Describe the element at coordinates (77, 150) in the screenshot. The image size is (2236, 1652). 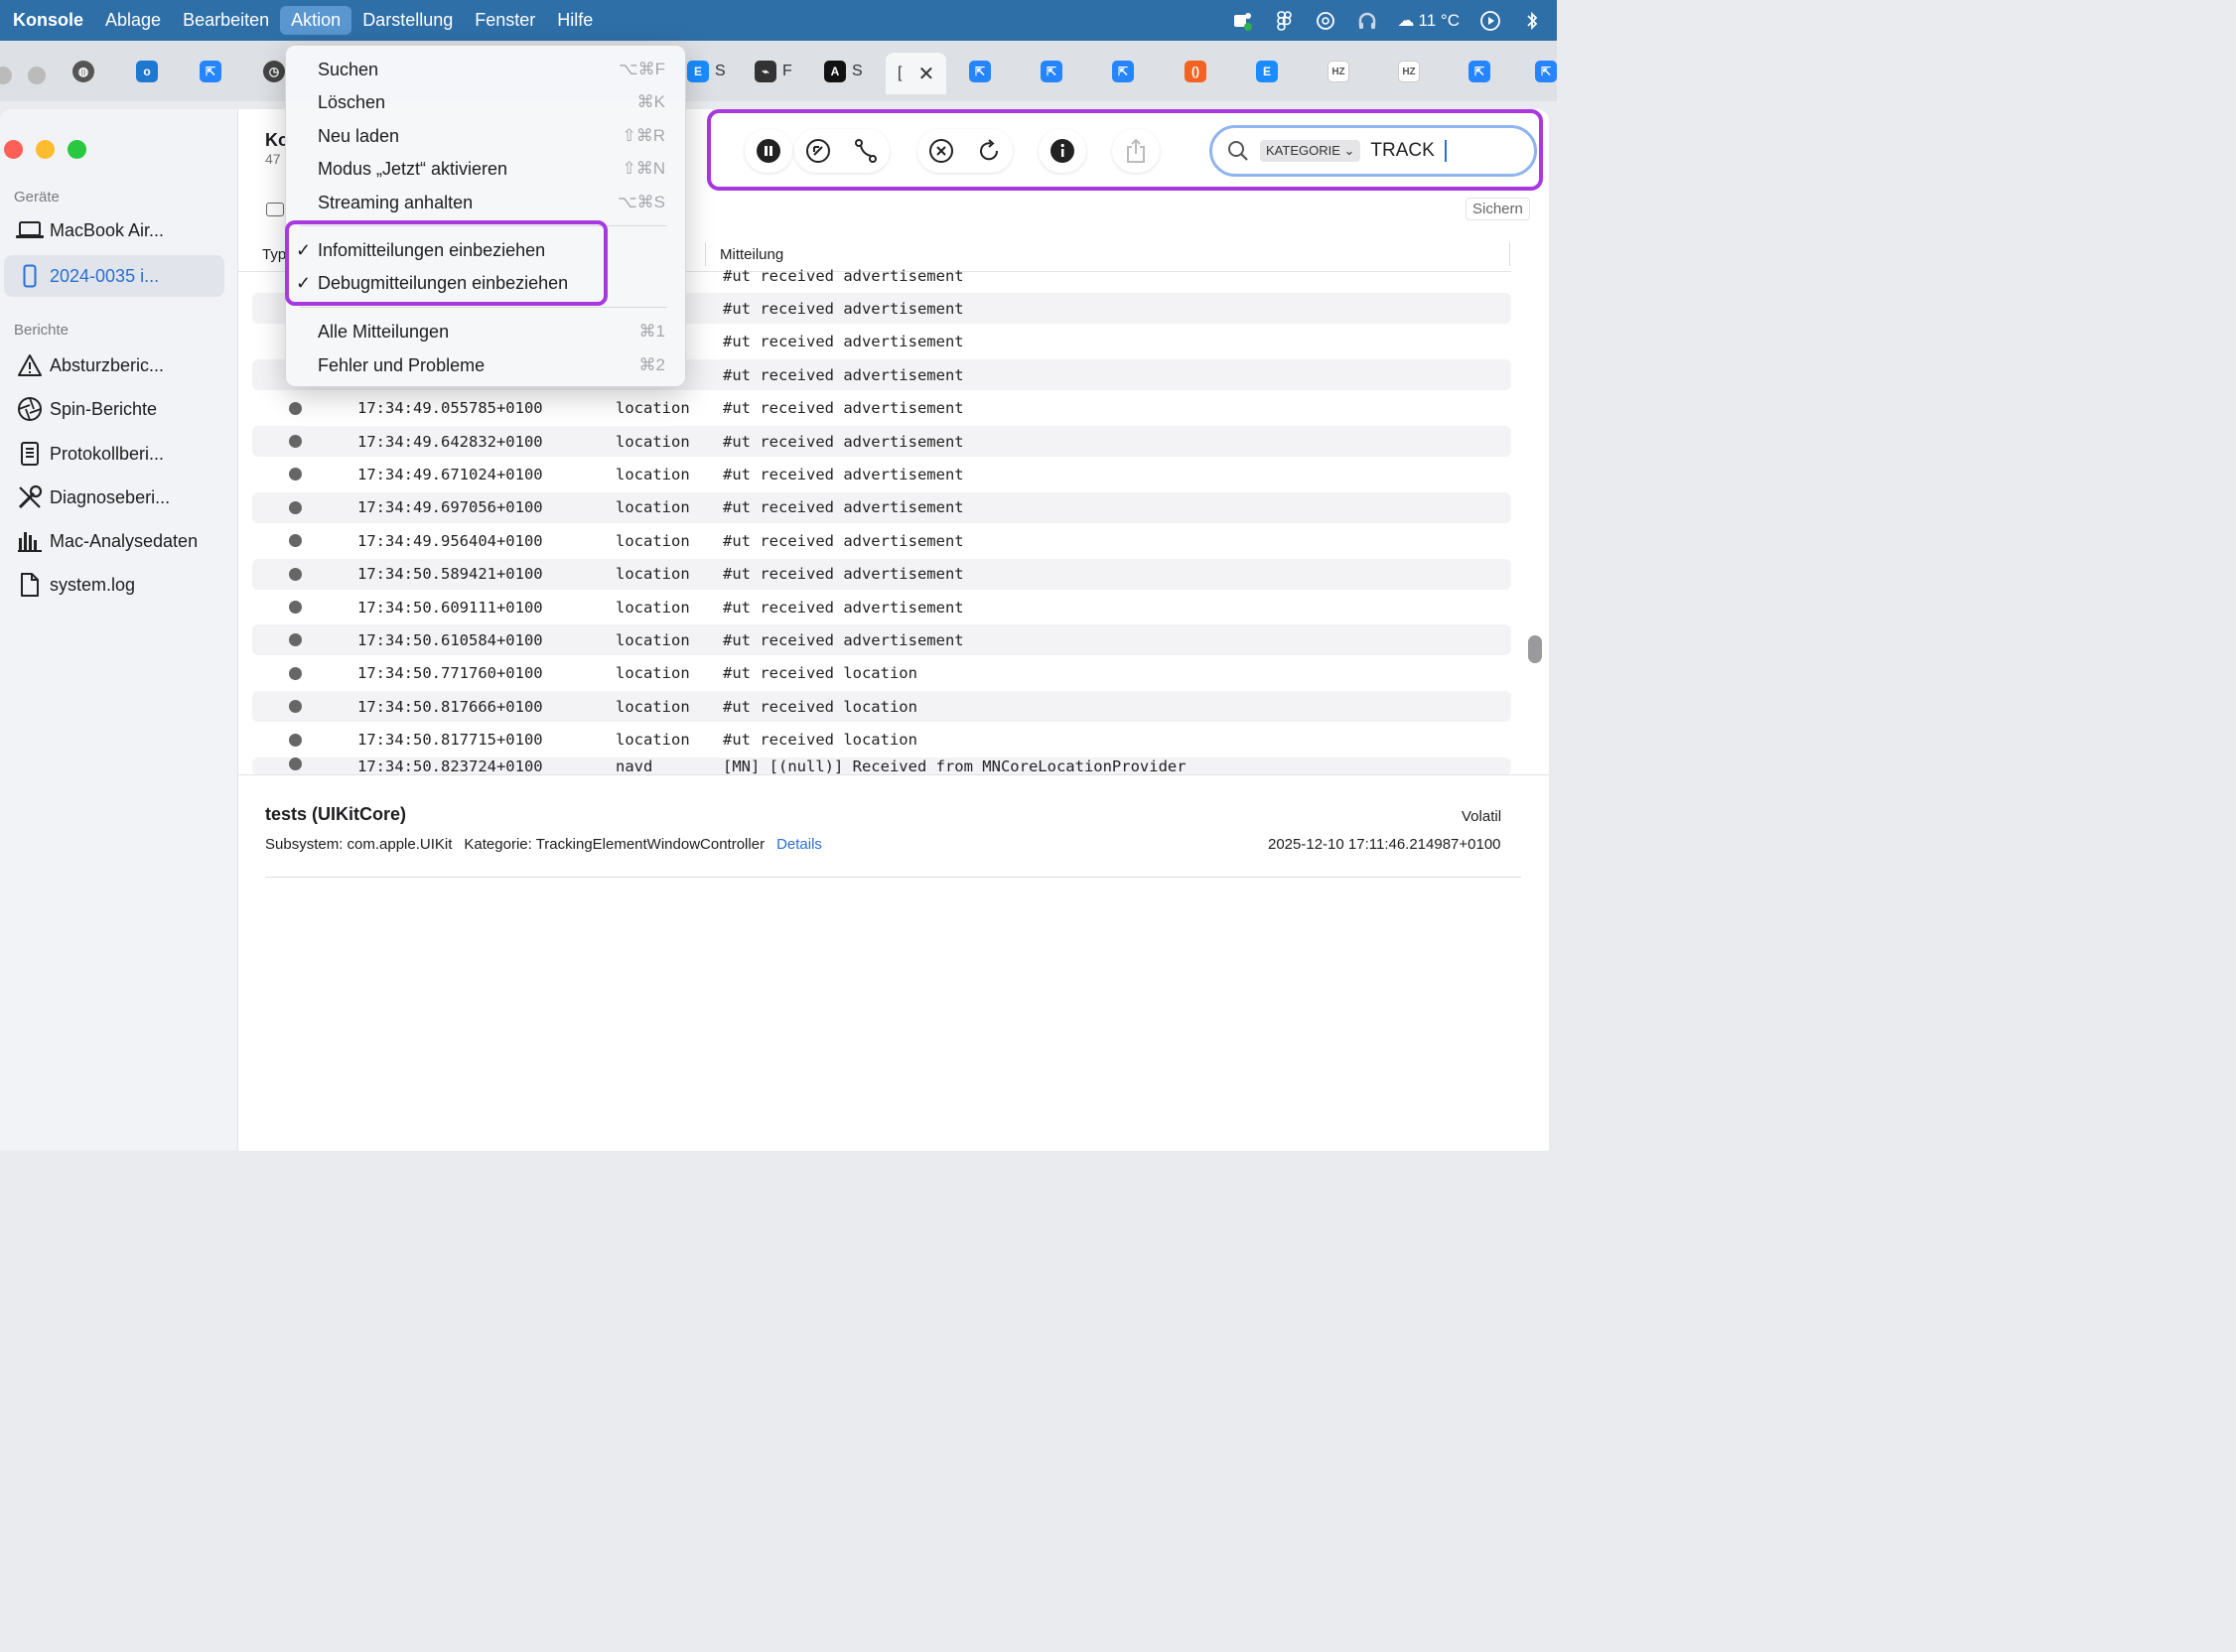
I see `zoom-window-button` at that location.